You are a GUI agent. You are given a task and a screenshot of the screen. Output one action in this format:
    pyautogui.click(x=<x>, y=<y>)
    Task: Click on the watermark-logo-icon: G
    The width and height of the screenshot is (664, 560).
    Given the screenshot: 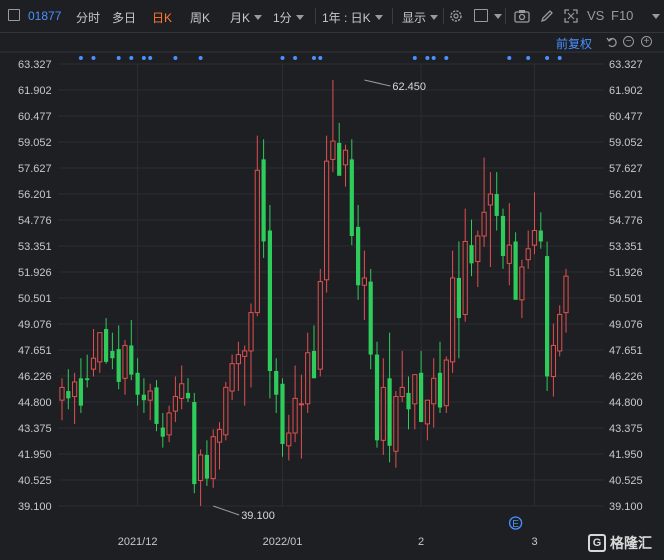 What is the action you would take?
    pyautogui.click(x=597, y=543)
    